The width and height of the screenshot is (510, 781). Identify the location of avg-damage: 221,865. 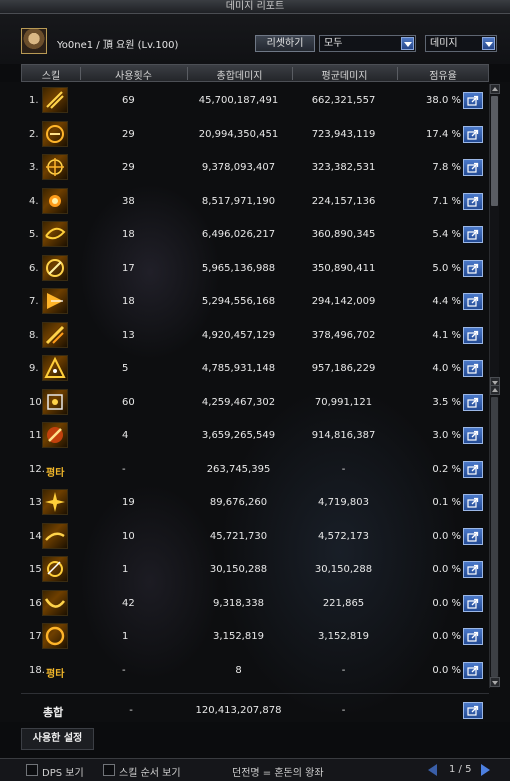
(343, 603).